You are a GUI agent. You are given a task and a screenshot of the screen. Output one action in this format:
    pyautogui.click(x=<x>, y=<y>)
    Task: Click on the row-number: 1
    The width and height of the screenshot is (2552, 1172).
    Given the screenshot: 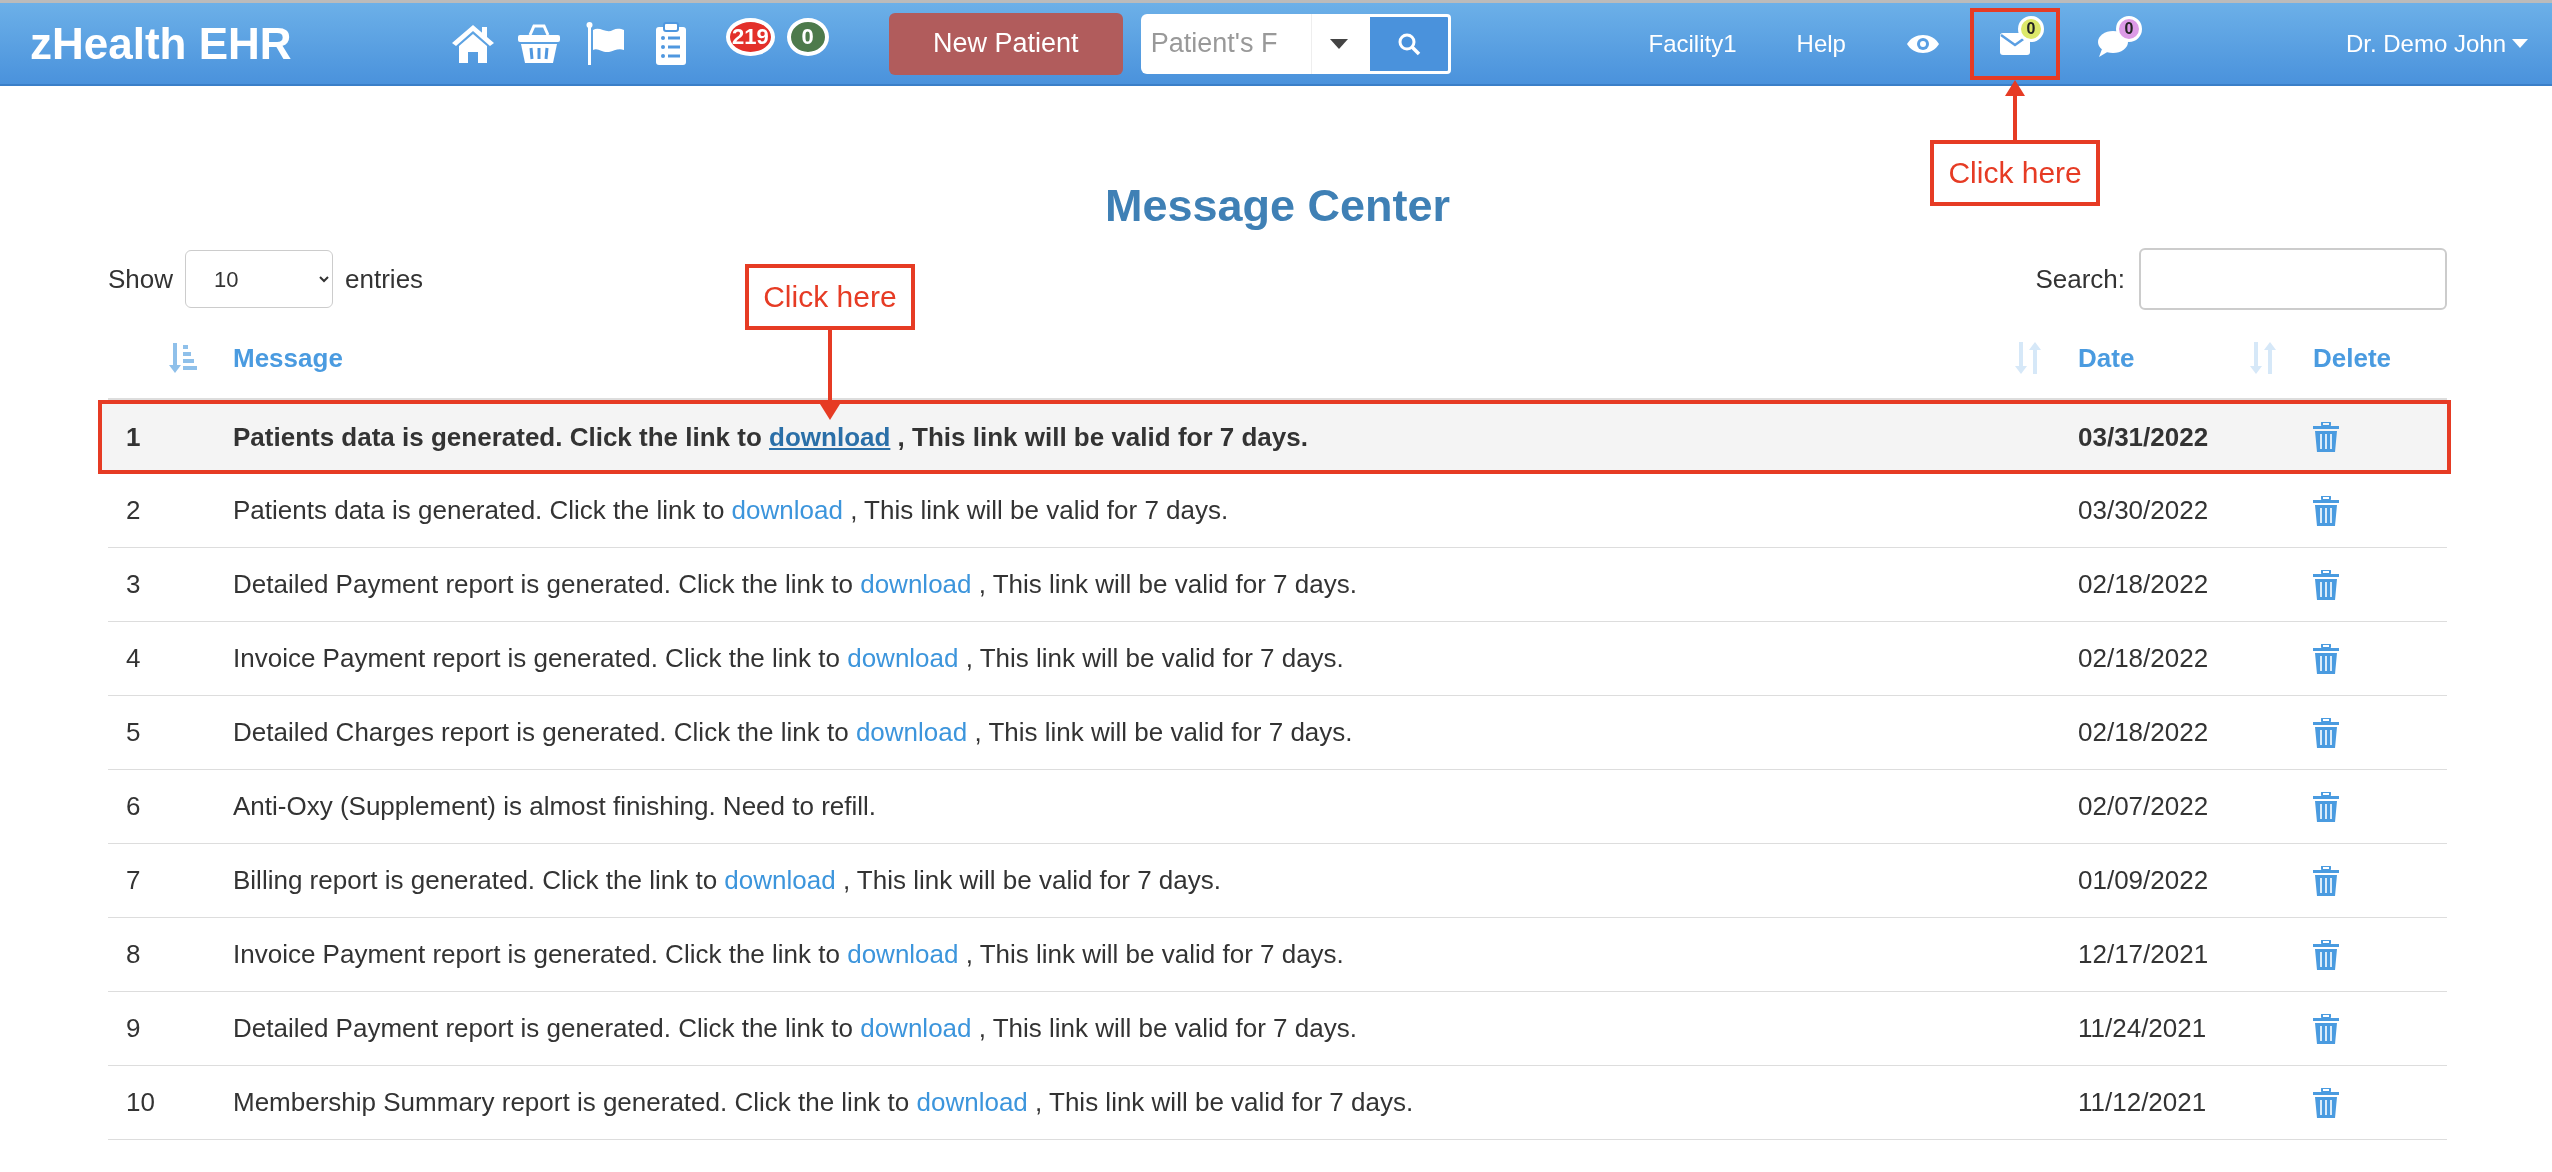 What is the action you would take?
    pyautogui.click(x=133, y=437)
    